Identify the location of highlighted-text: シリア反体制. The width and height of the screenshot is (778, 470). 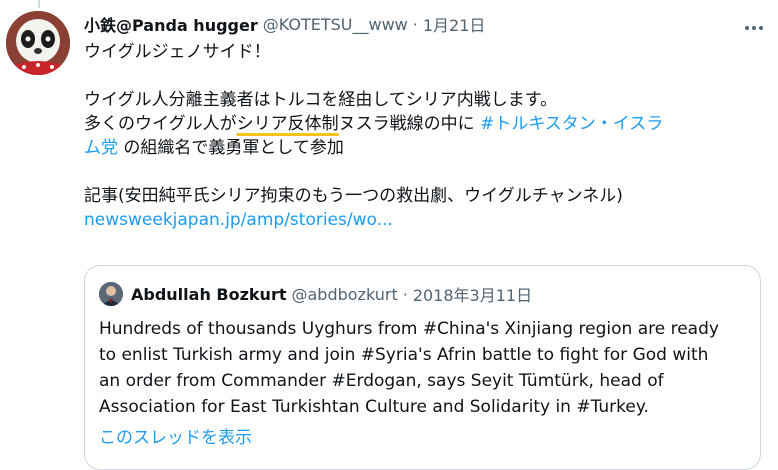
(287, 124).